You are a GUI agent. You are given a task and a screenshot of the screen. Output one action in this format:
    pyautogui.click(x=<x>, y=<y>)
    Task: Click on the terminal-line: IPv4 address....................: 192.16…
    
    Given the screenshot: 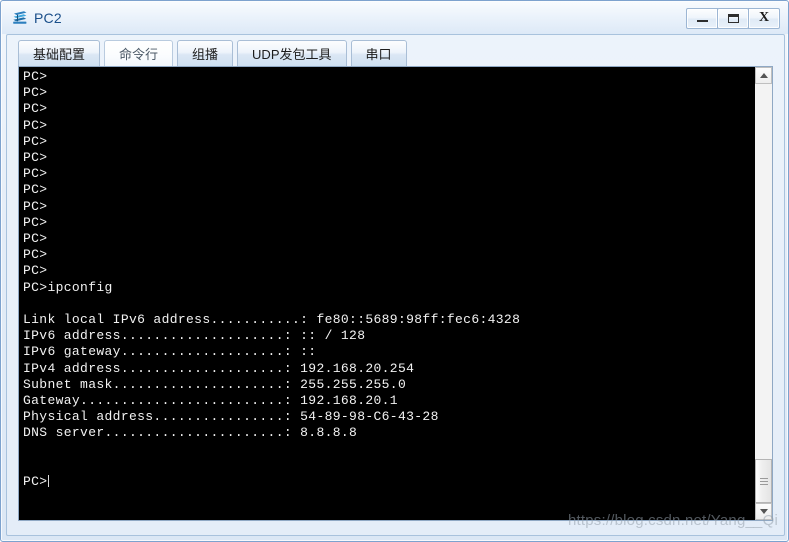 What is the action you would take?
    pyautogui.click(x=219, y=368)
    